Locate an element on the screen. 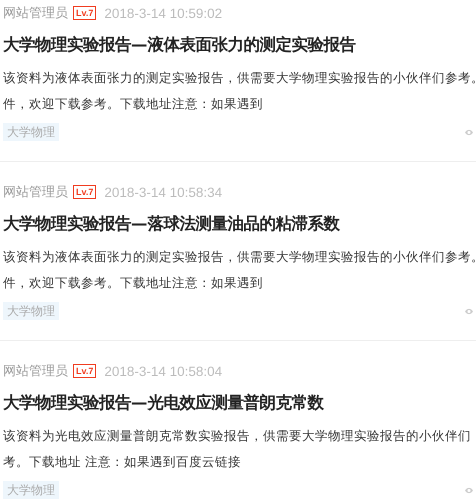  post-time: 2018-3-14 10:59:02 is located at coordinates (163, 13).